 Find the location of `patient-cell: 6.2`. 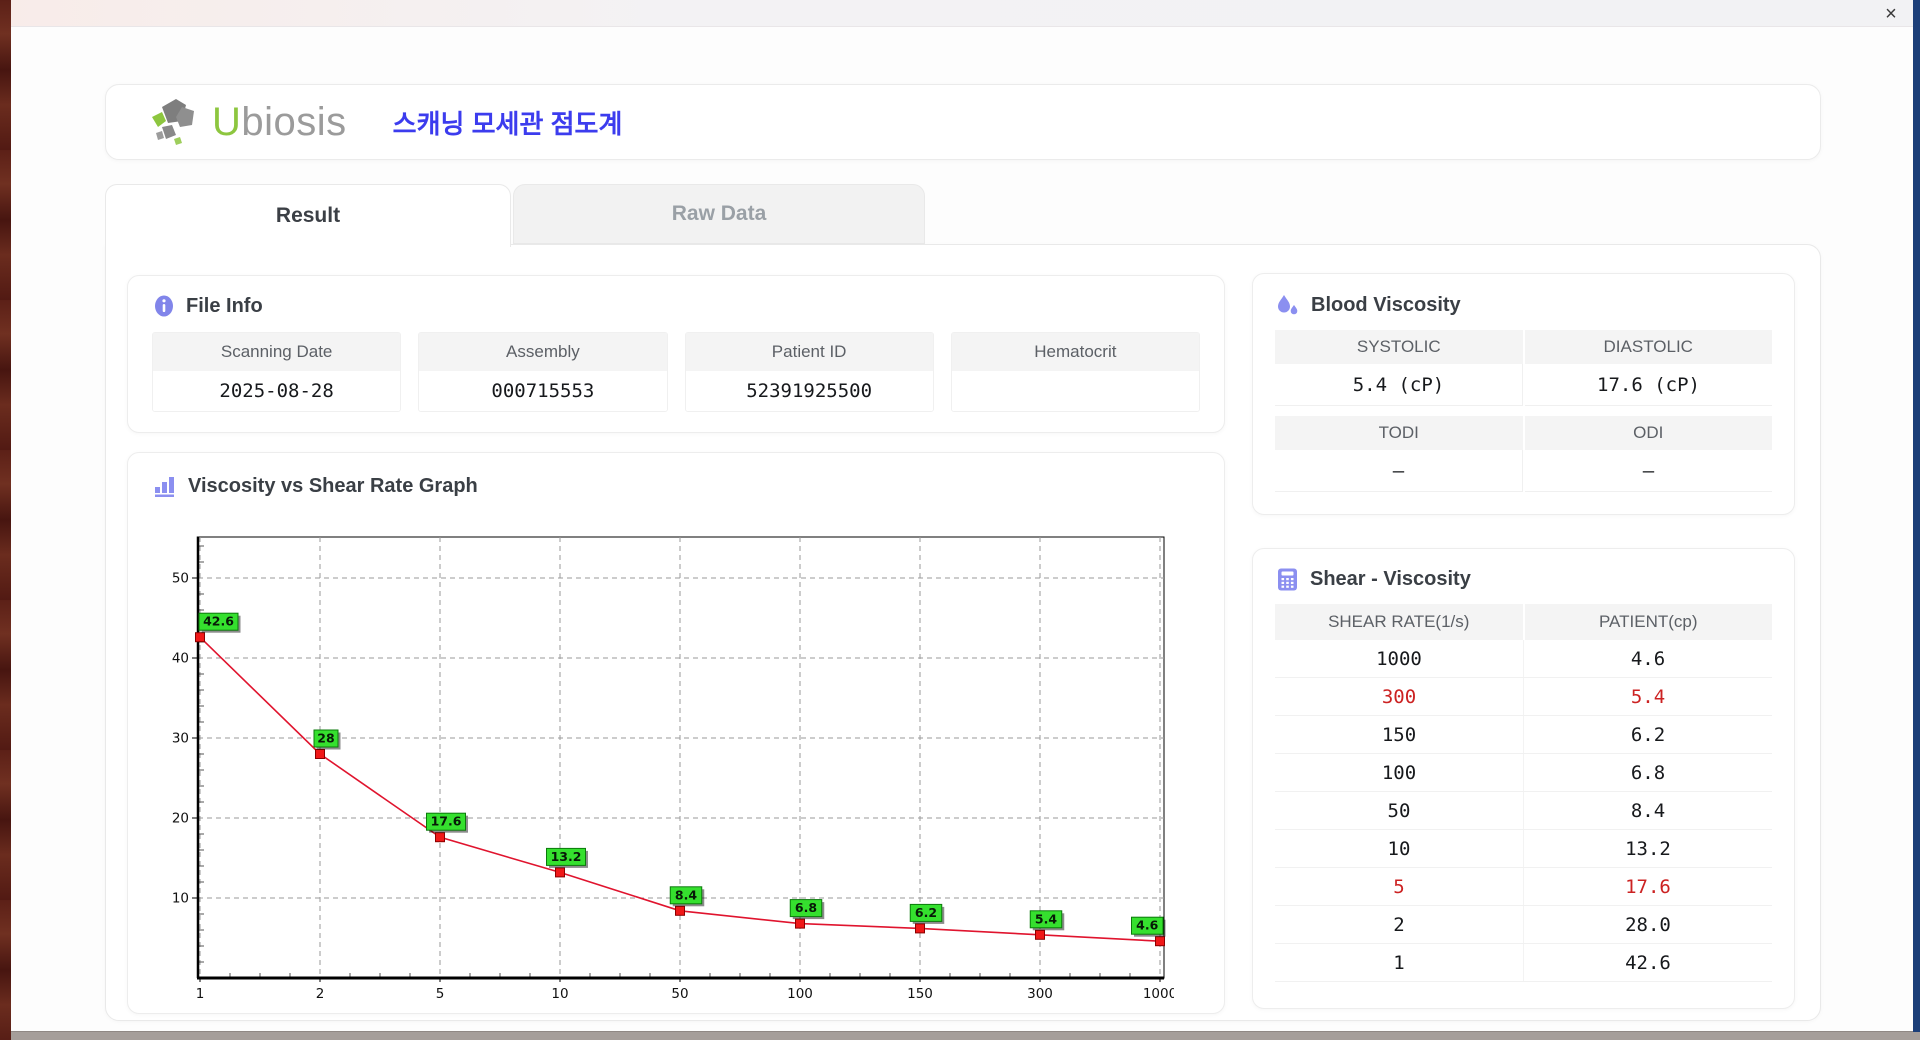

patient-cell: 6.2 is located at coordinates (1648, 734).